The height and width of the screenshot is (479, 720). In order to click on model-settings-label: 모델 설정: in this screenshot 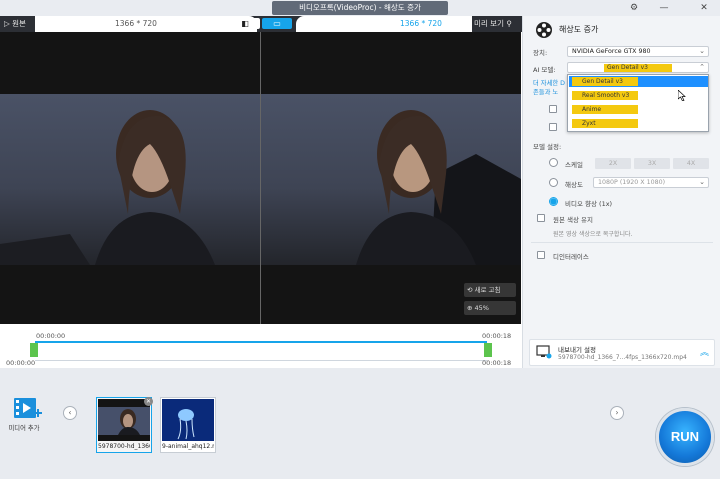, I will do `click(547, 147)`.